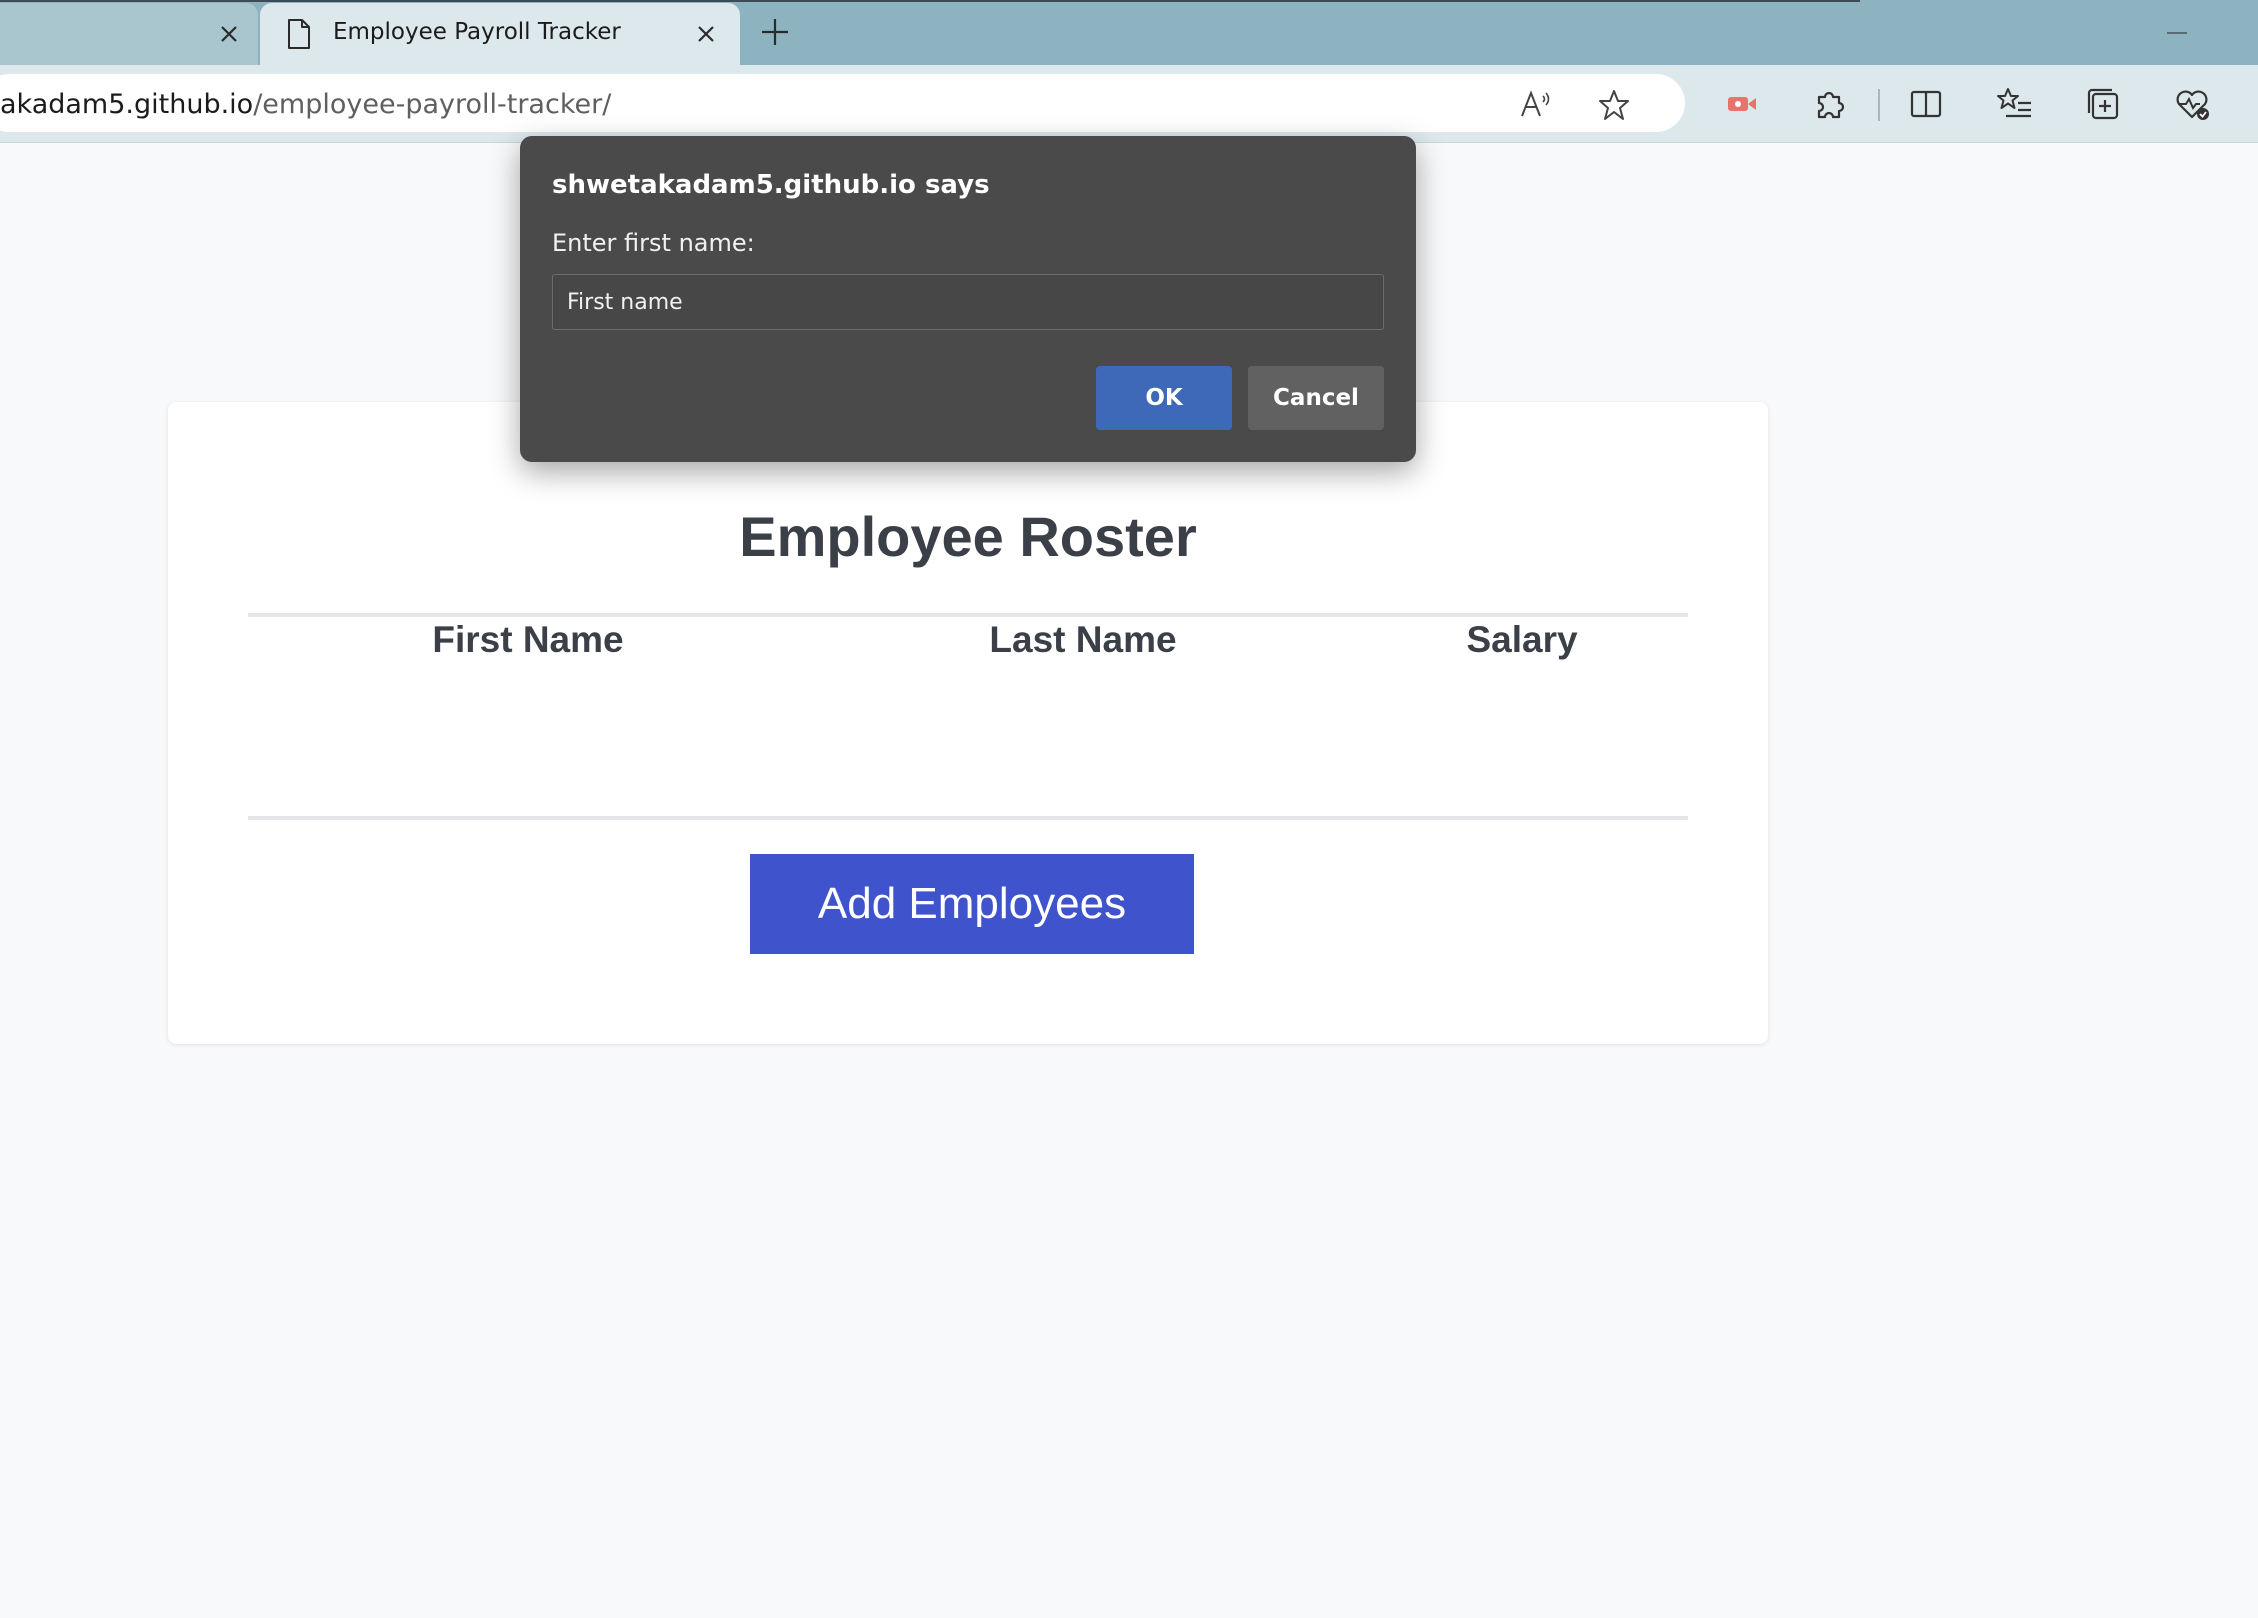 This screenshot has height=1618, width=2258. I want to click on tab-previous, so click(129, 34).